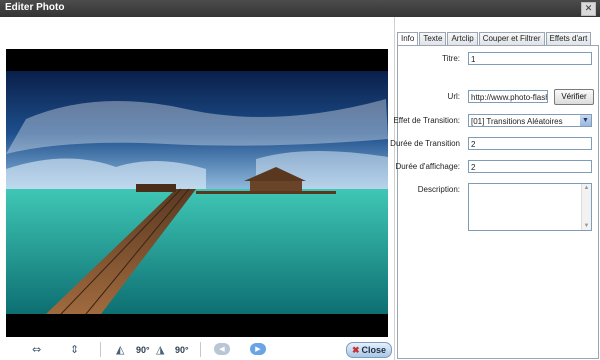 The height and width of the screenshot is (360, 600). Describe the element at coordinates (530, 166) in the screenshot. I see `display-duration-input: 2` at that location.